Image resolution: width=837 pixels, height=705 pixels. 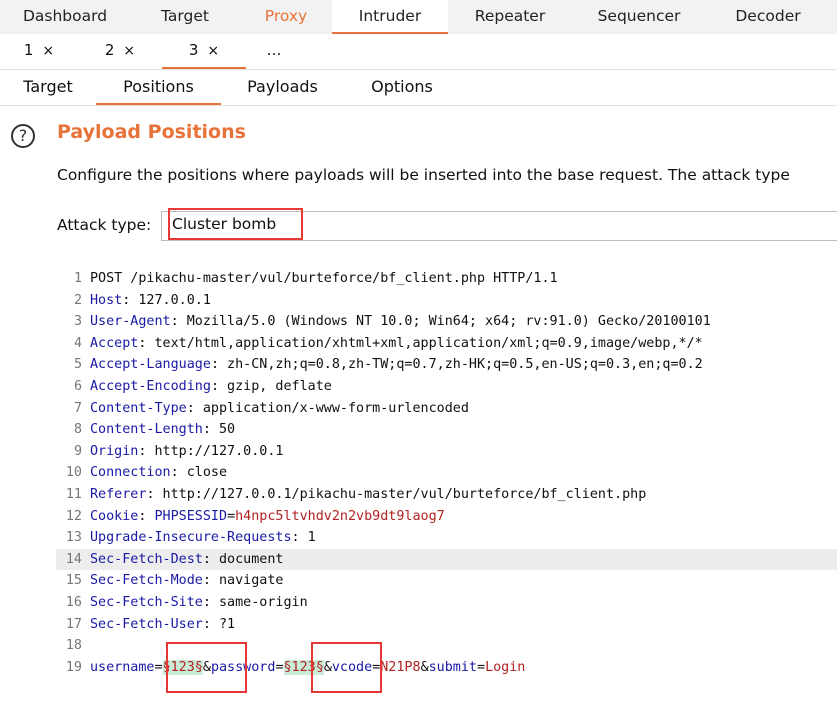 What do you see at coordinates (77, 365) in the screenshot?
I see `line-number: 5` at bounding box center [77, 365].